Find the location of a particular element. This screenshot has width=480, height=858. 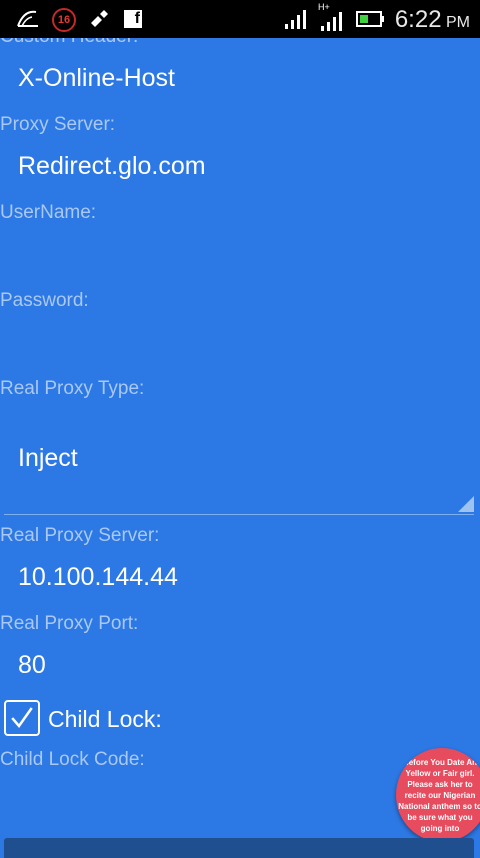

battery-icon is located at coordinates (371, 21).